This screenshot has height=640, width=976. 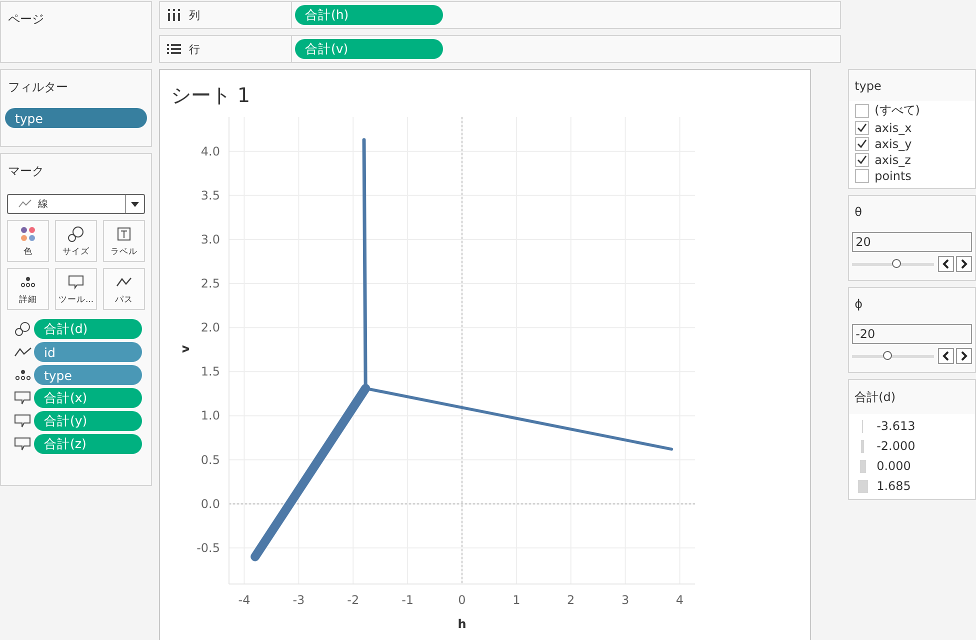 I want to click on x-tick-label: -3, so click(x=298, y=600).